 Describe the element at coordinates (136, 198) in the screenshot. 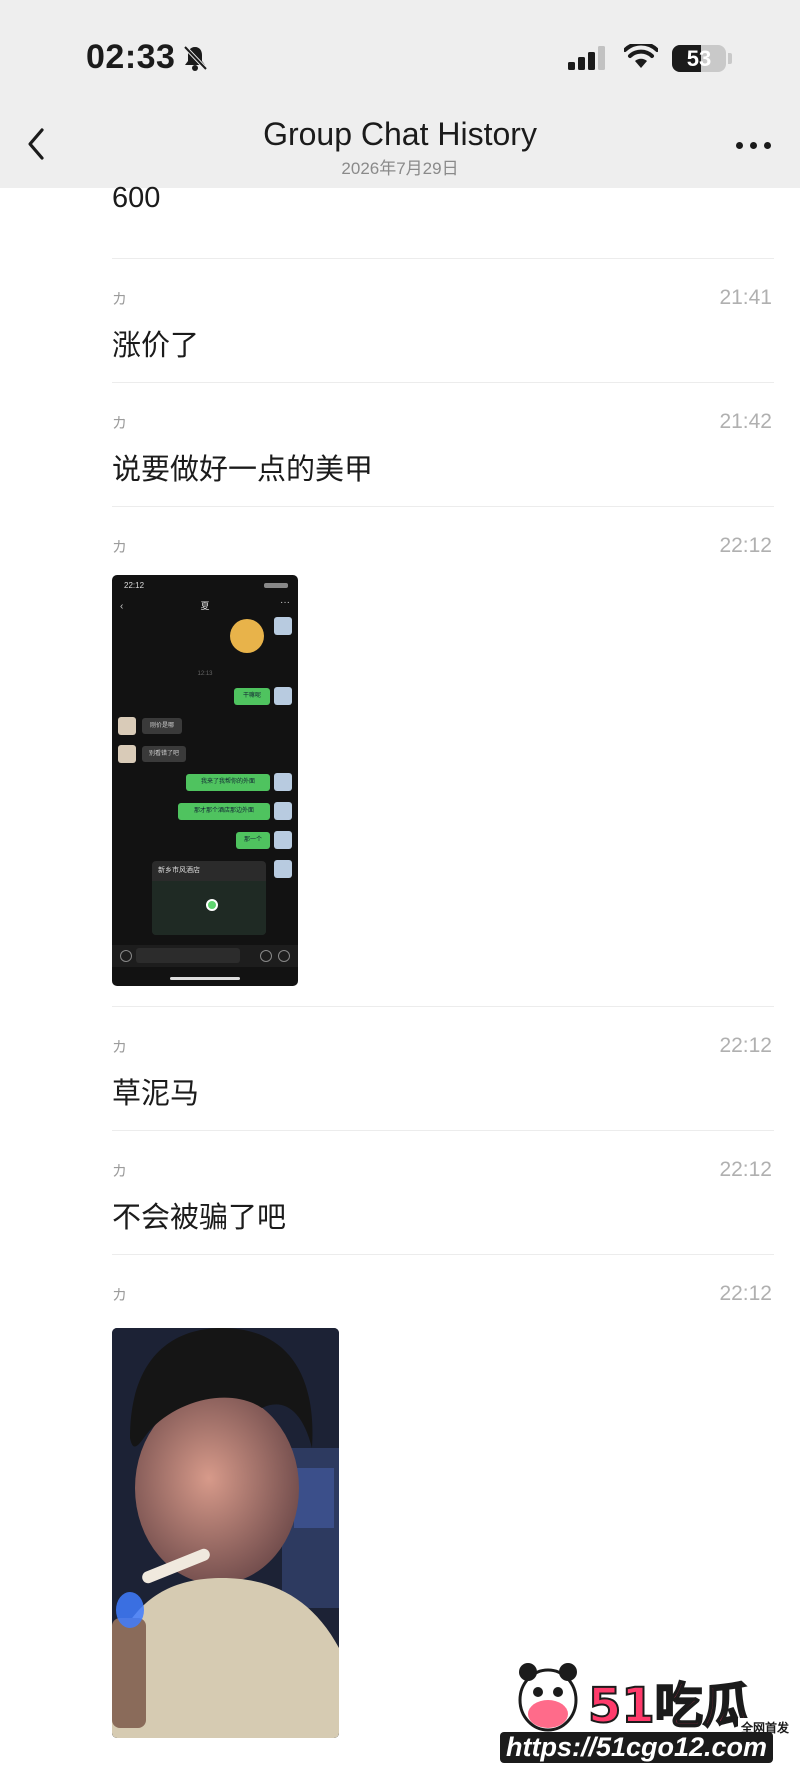

I see `message-text: 600` at that location.